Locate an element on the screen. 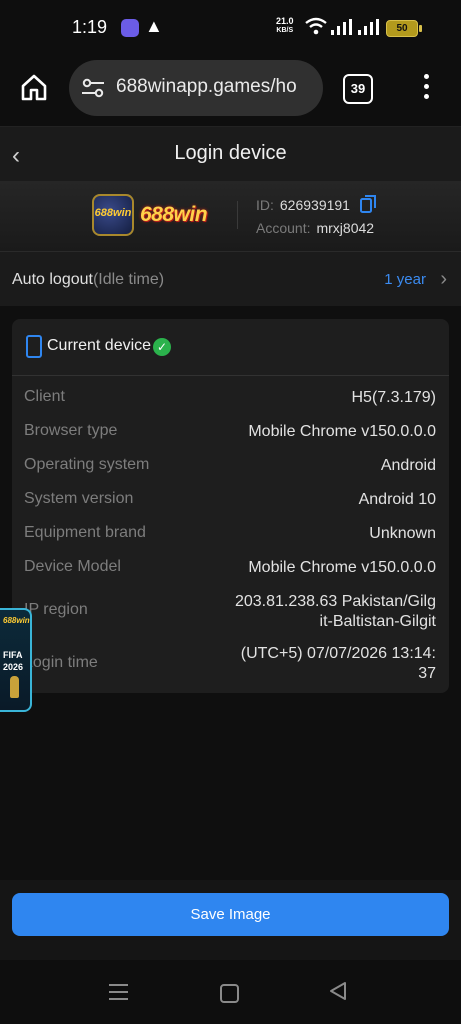  brand-logo: 688win is located at coordinates (174, 214).